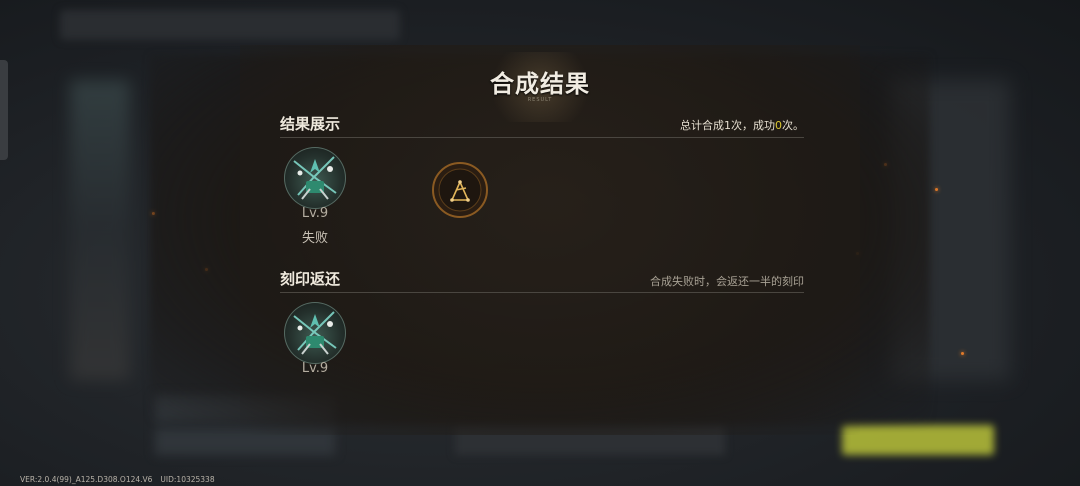  Describe the element at coordinates (460, 190) in the screenshot. I see `rune-symbol-icon` at that location.